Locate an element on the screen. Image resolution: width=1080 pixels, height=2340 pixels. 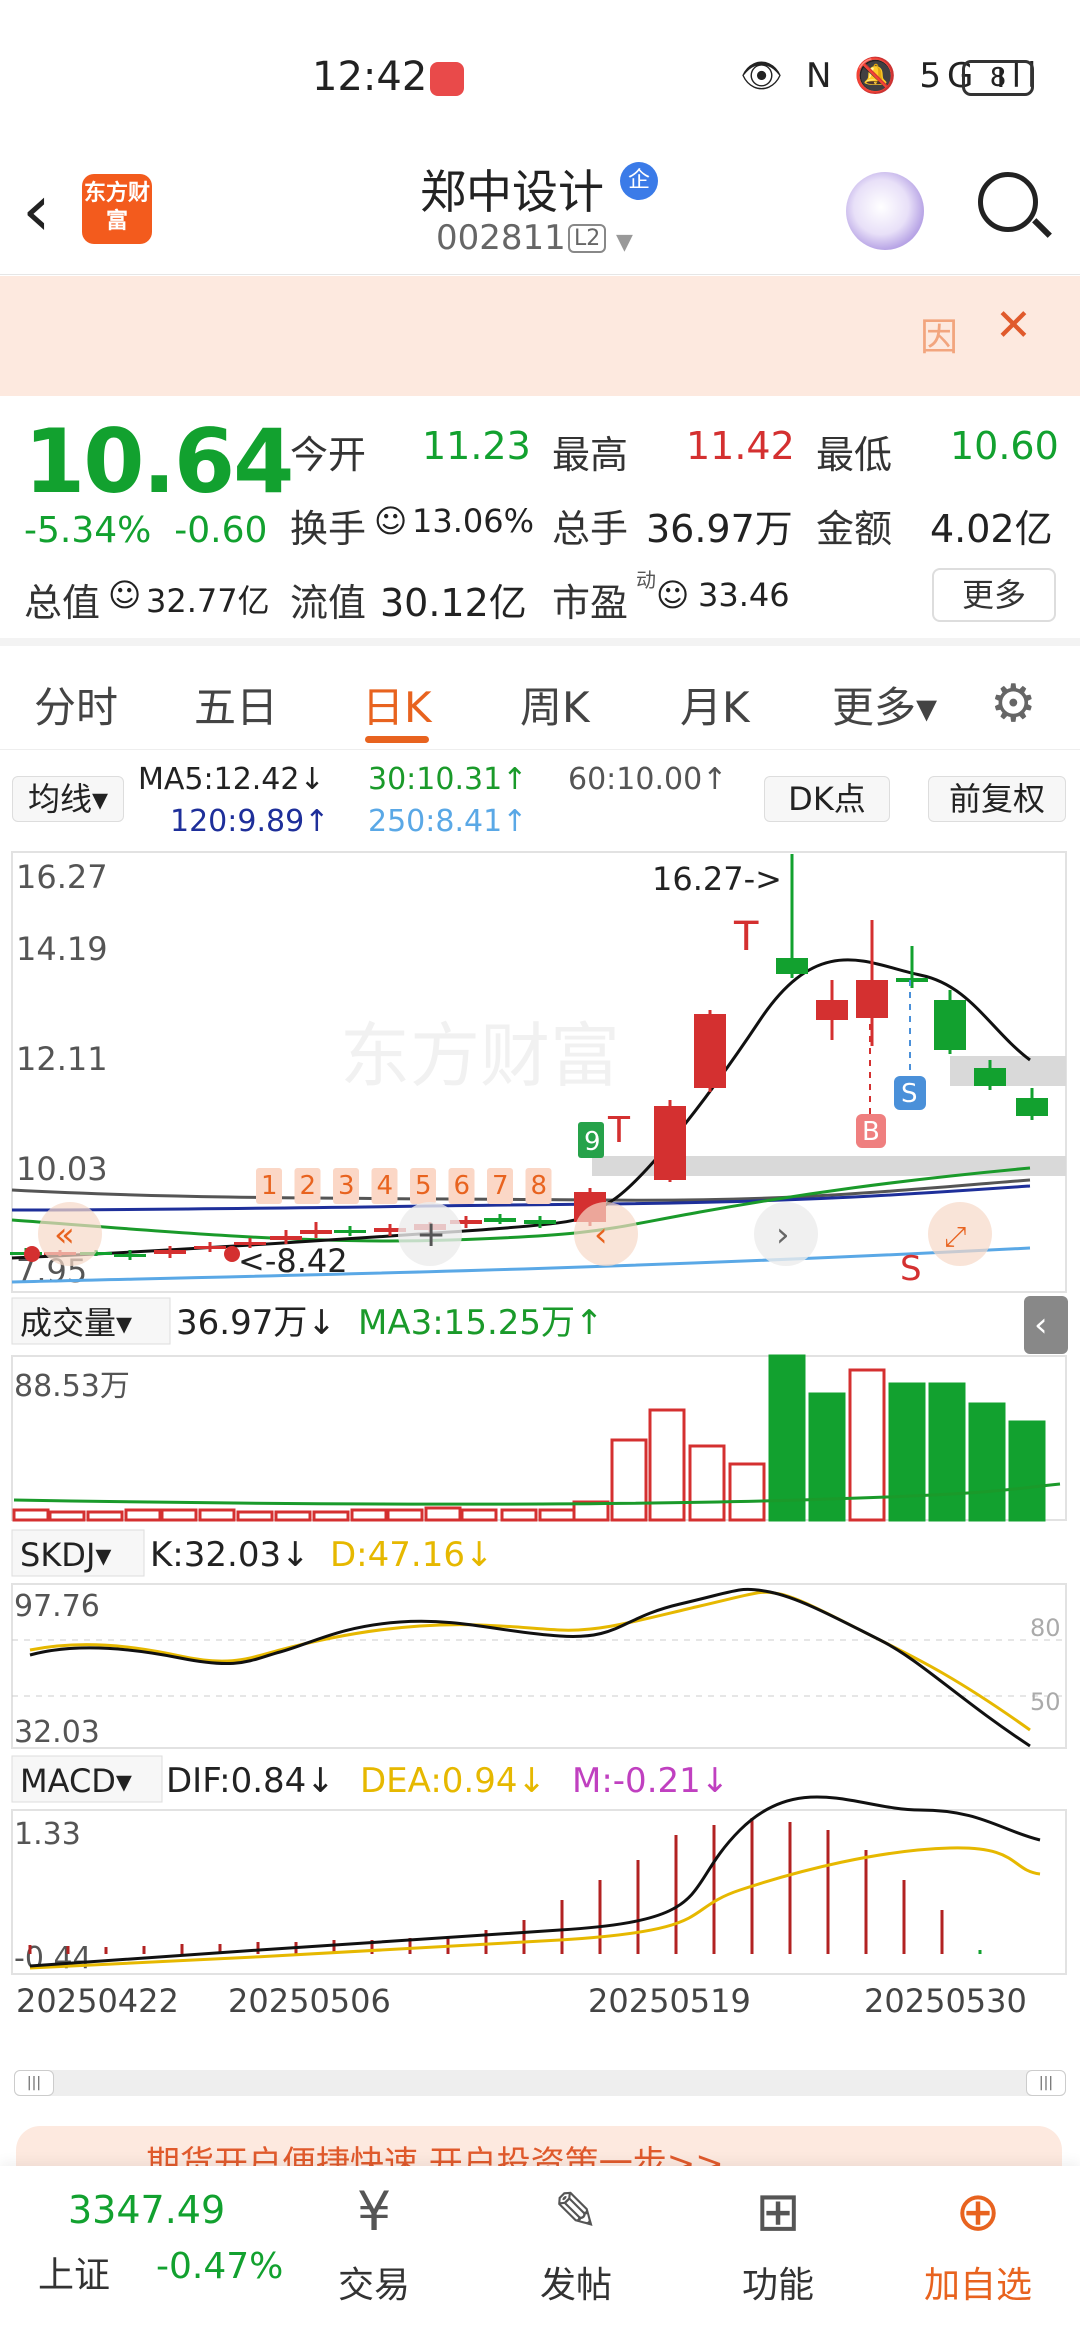
date-label: 20250422 is located at coordinates (97, 2001).